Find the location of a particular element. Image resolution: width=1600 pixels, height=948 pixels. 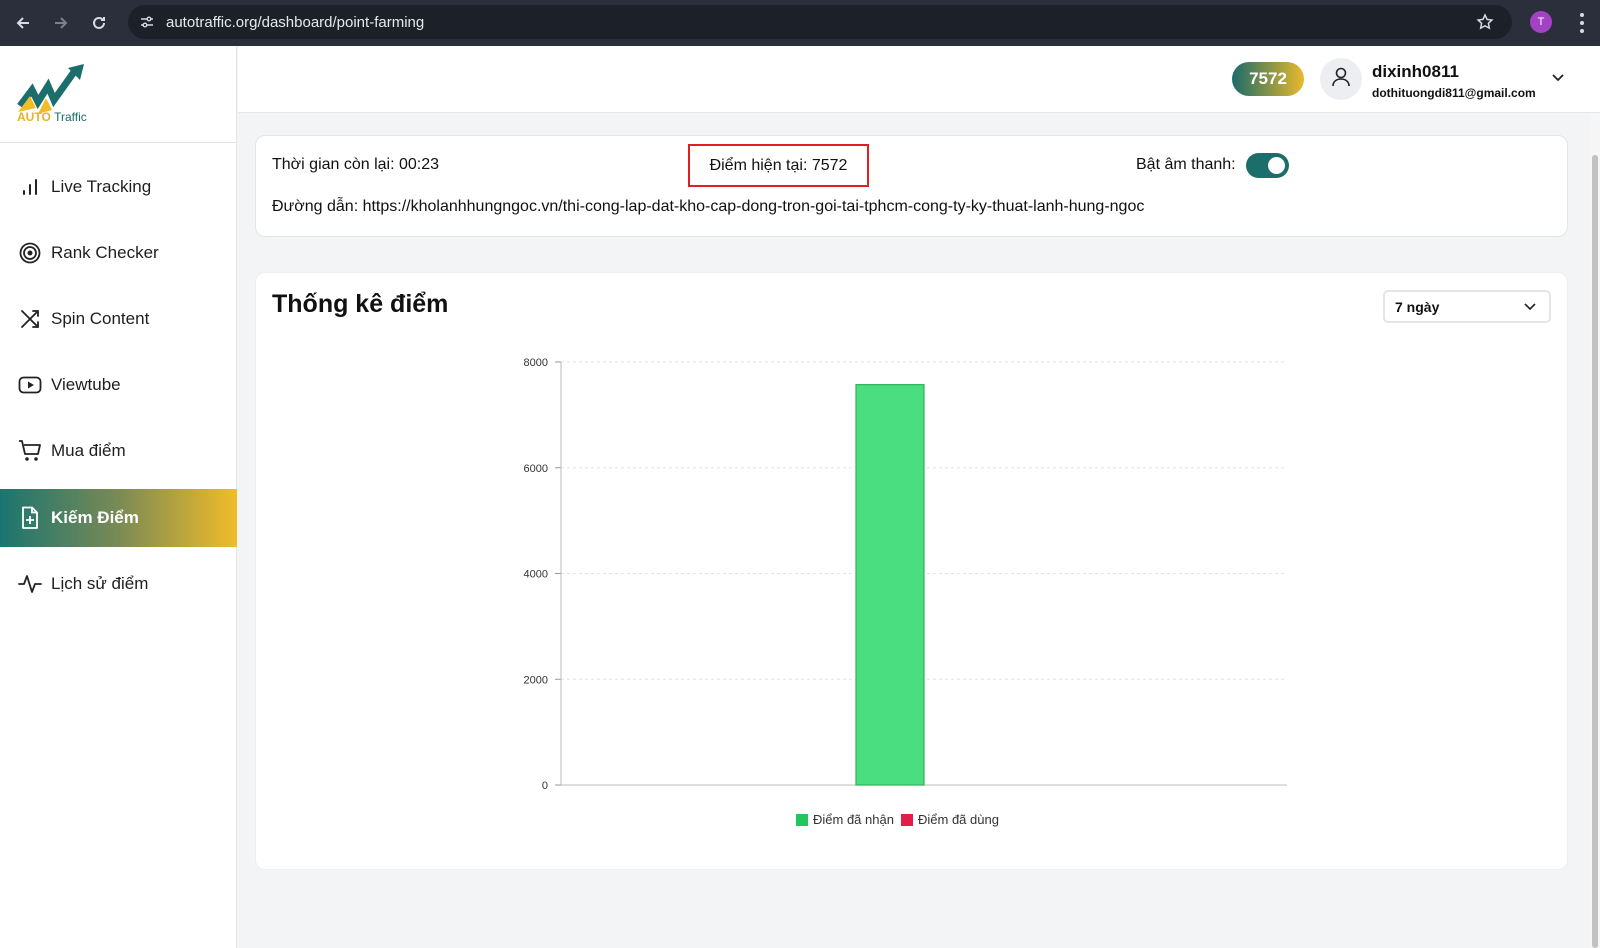

current-points: Điểm hiện tại: 7572 is located at coordinates (778, 165).